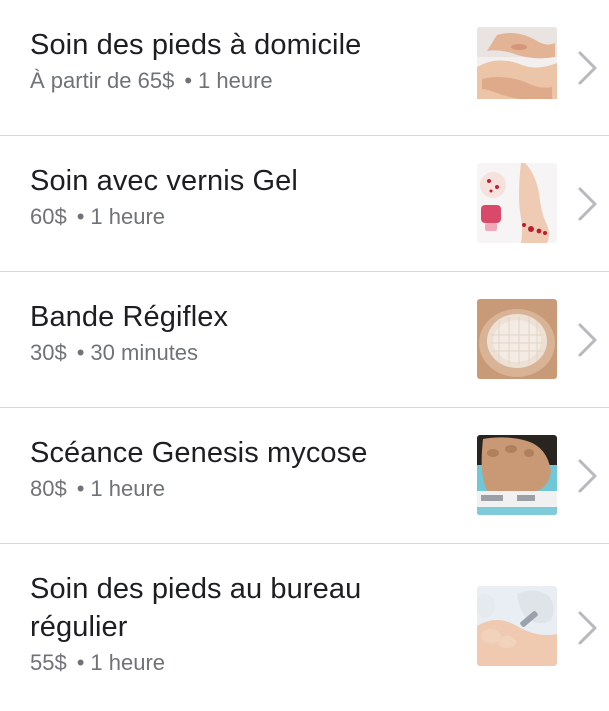 This screenshot has width=609, height=711. I want to click on service-title: Scéance Genesis mycose, so click(199, 453).